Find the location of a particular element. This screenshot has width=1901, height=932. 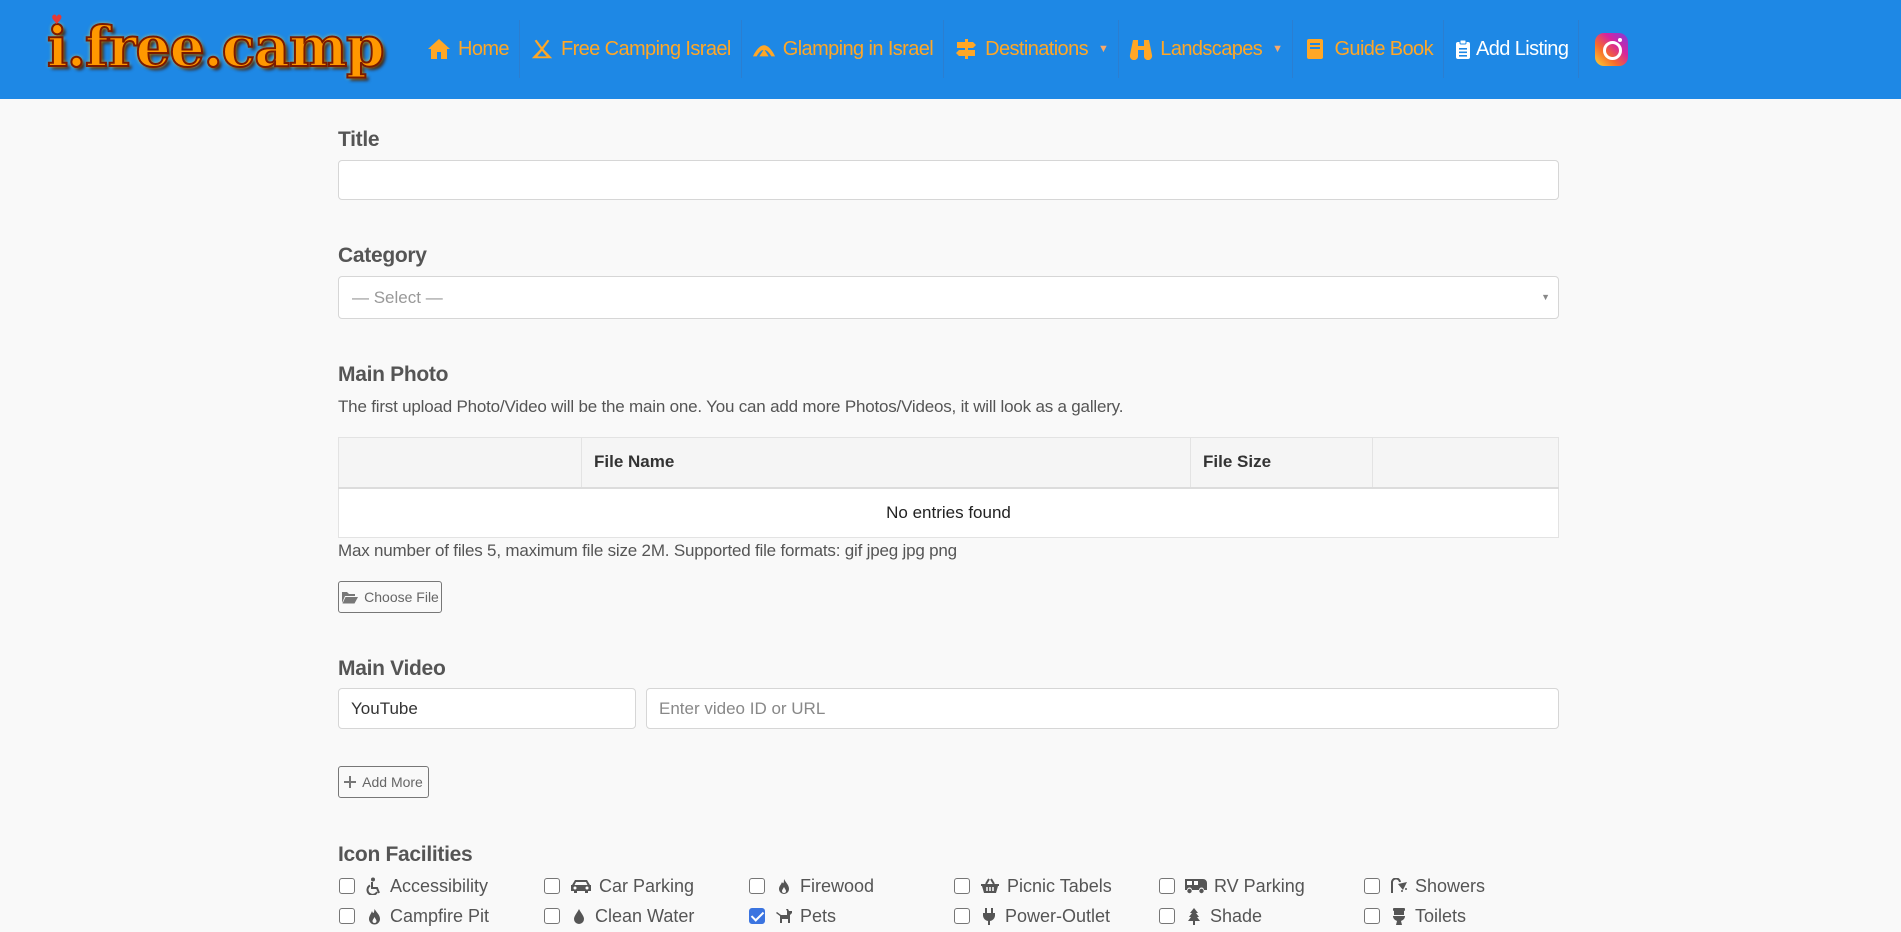

facility-power-outlet: Power-Outlet is located at coordinates (1032, 916).